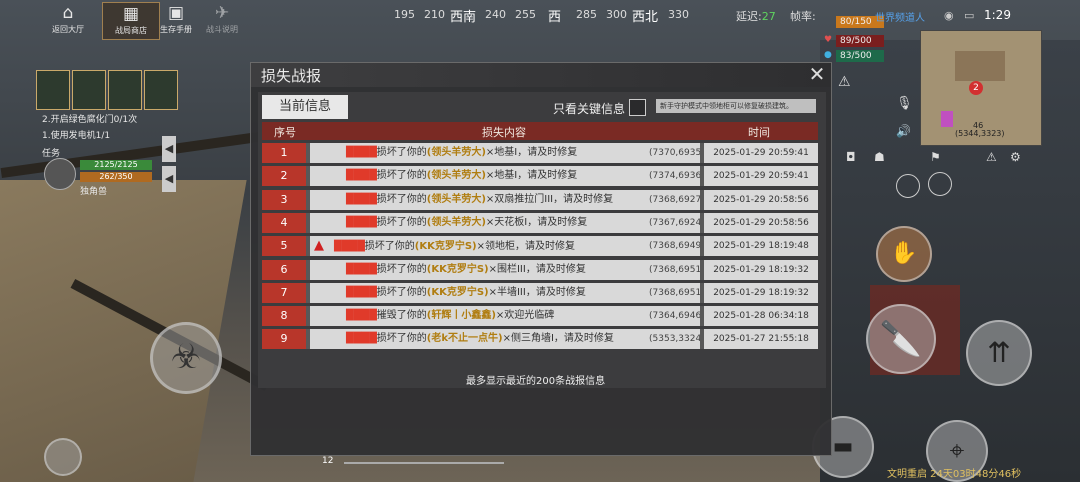 Image resolution: width=1080 pixels, height=482 pixels. Describe the element at coordinates (305, 107) in the screenshot. I see `tab-current-info: 当前信息` at that location.